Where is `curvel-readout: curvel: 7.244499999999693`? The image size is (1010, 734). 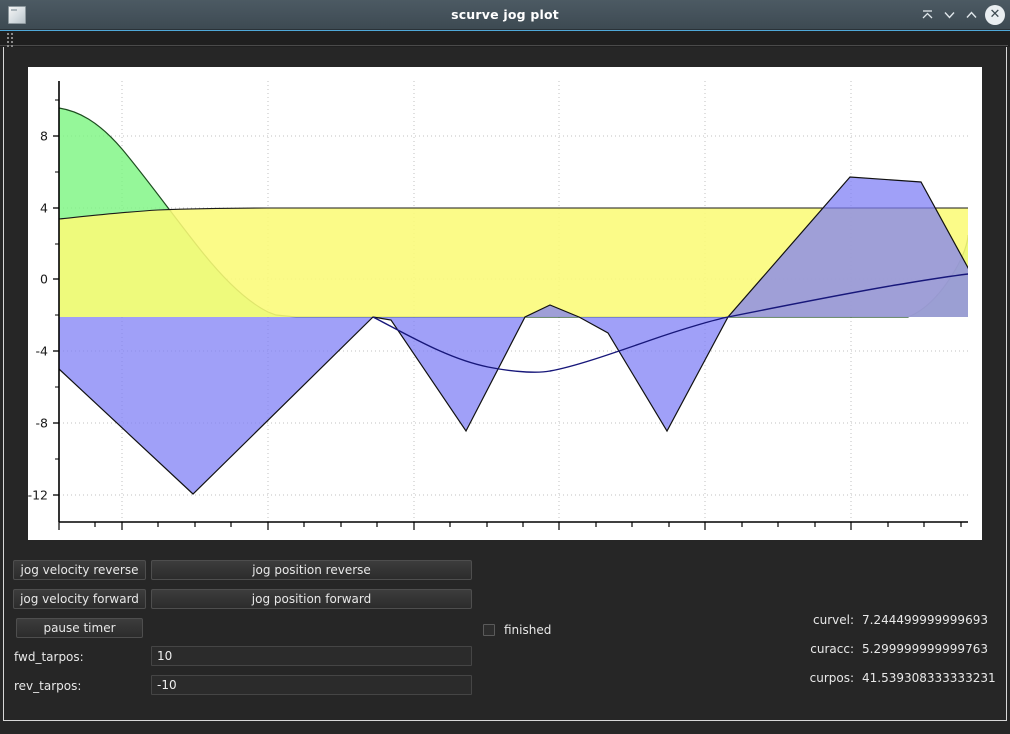
curvel-readout: curvel: 7.244499999999693 is located at coordinates (896, 620).